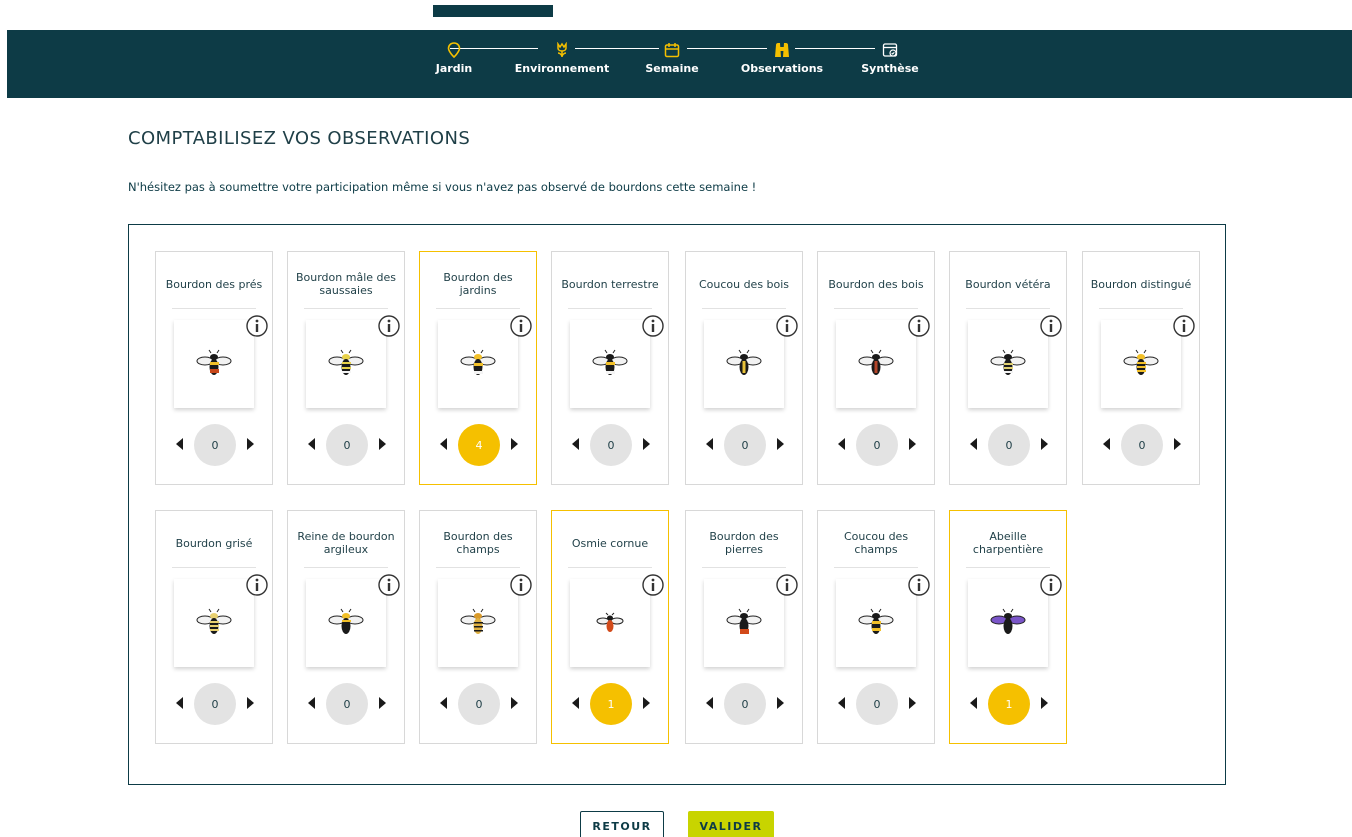 The height and width of the screenshot is (837, 1352). Describe the element at coordinates (672, 58) in the screenshot. I see `step-semaine: Semaine` at that location.